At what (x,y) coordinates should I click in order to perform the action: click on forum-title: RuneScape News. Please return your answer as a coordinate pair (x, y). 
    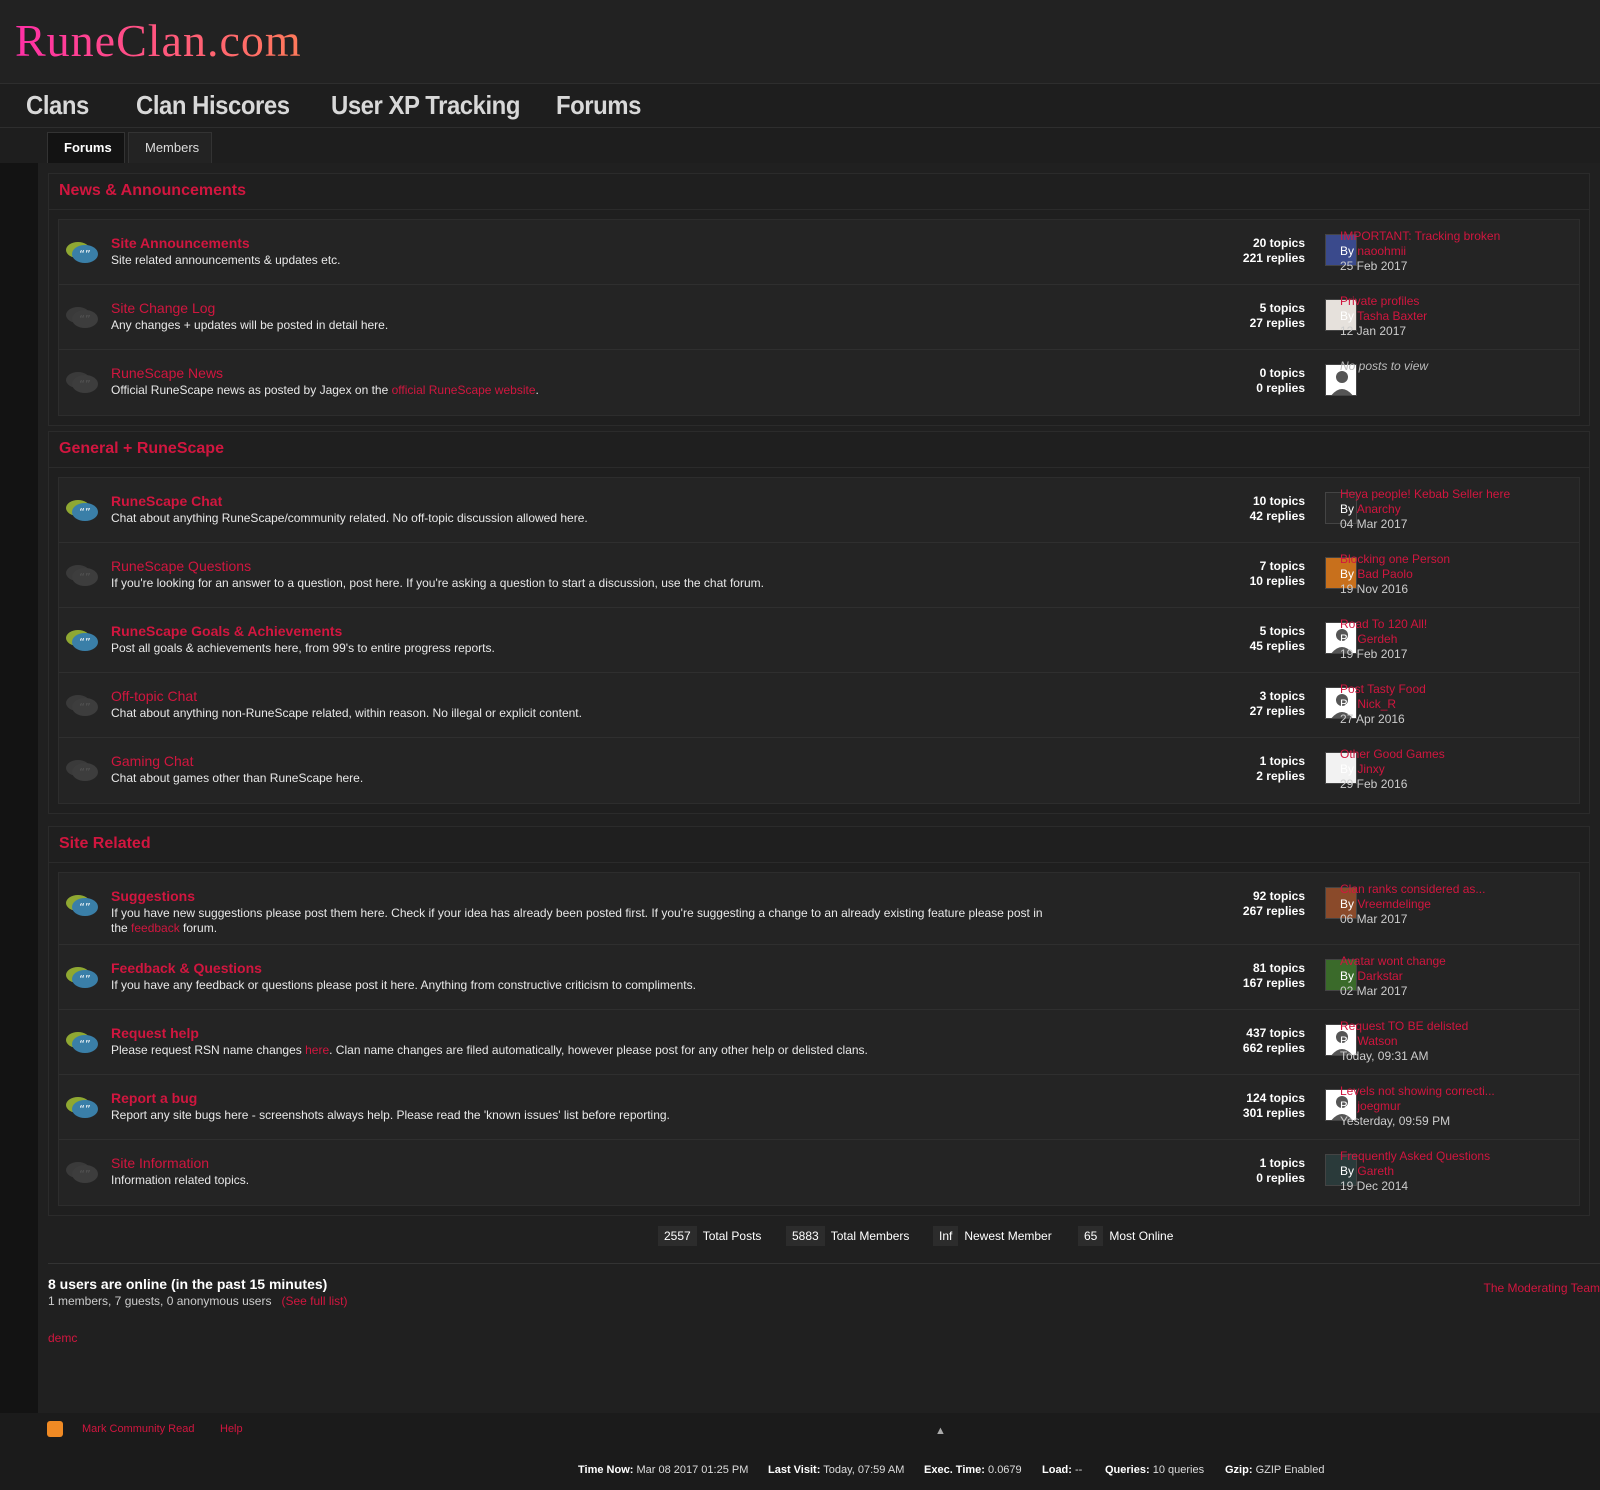
    Looking at the image, I should click on (167, 373).